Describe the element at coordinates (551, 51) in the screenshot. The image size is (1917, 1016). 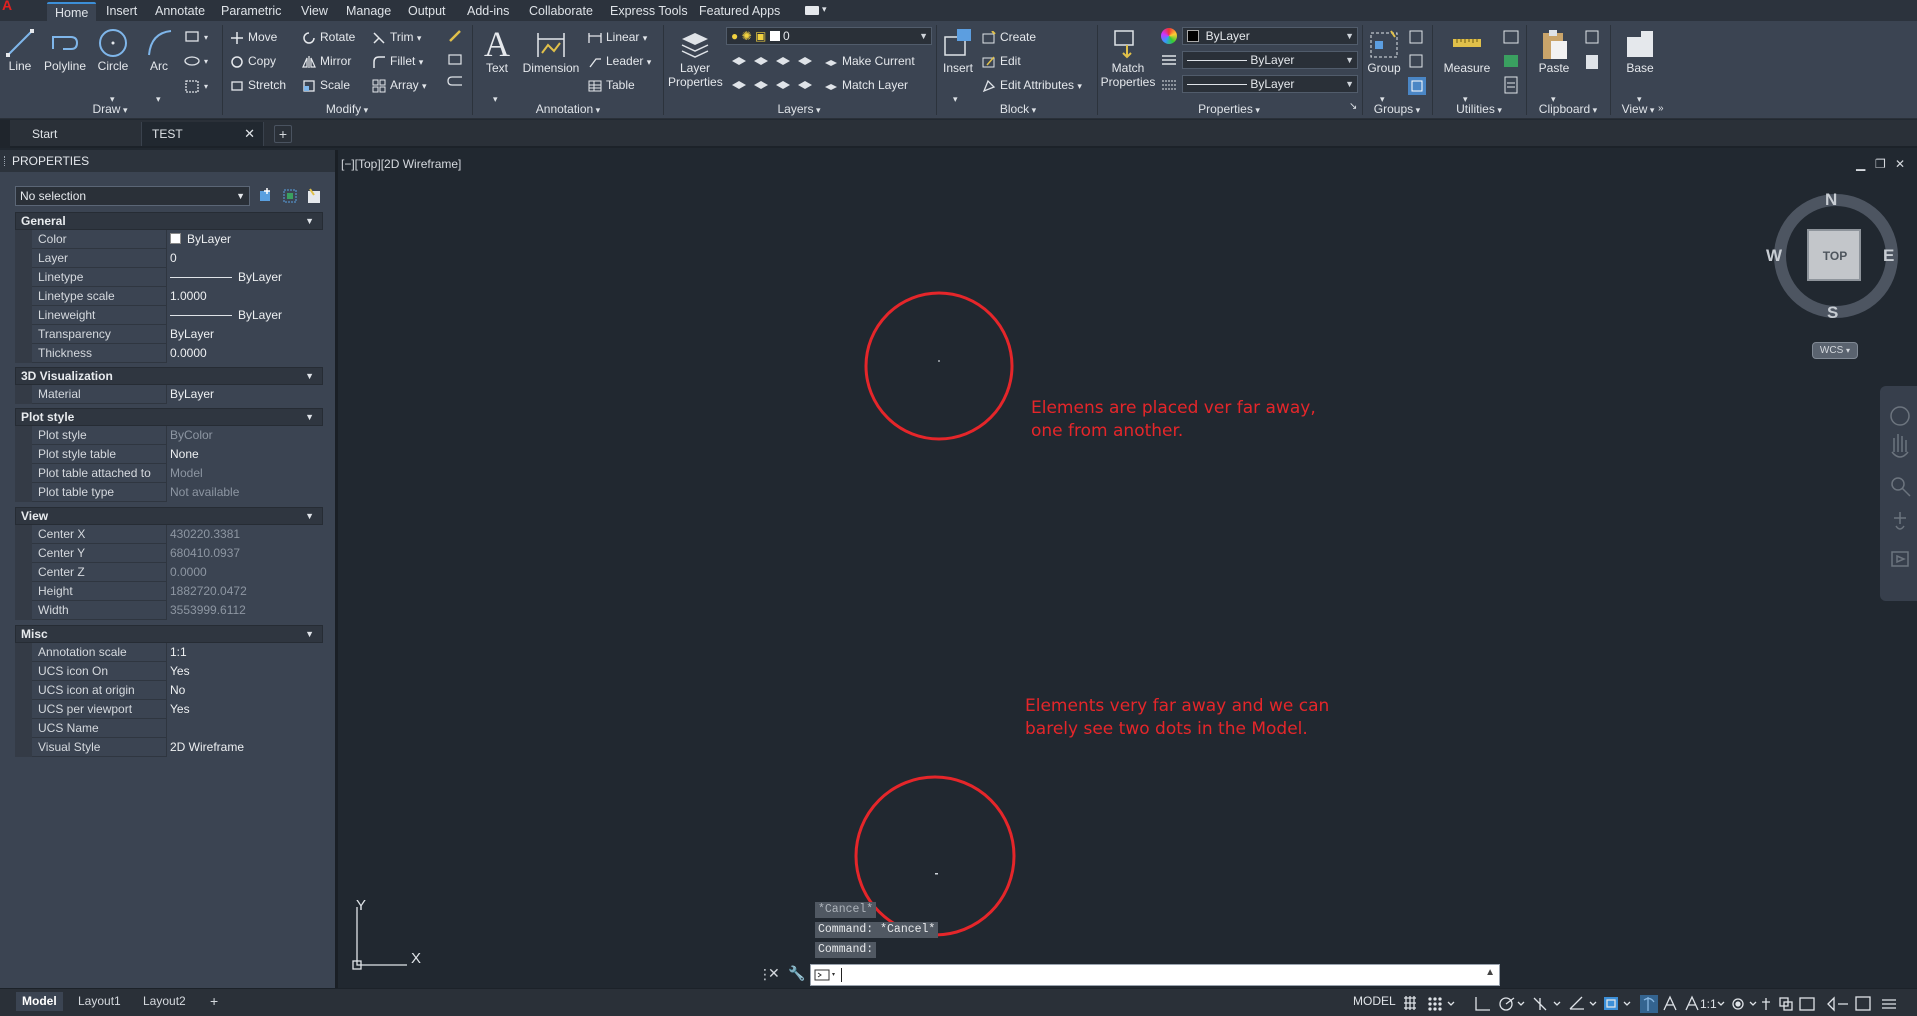
I see `dimension-button: Dimension` at that location.